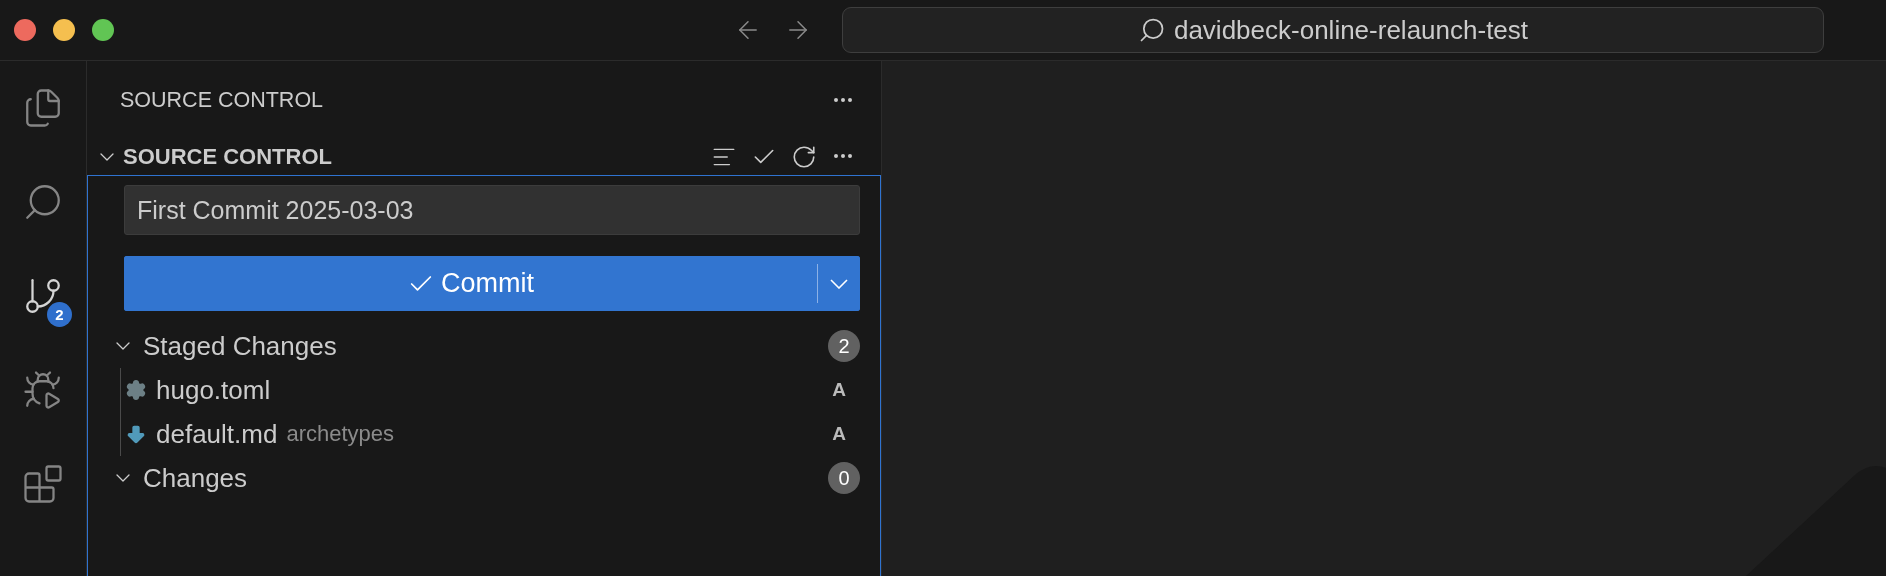  What do you see at coordinates (25, 30) in the screenshot?
I see `close-window-button` at bounding box center [25, 30].